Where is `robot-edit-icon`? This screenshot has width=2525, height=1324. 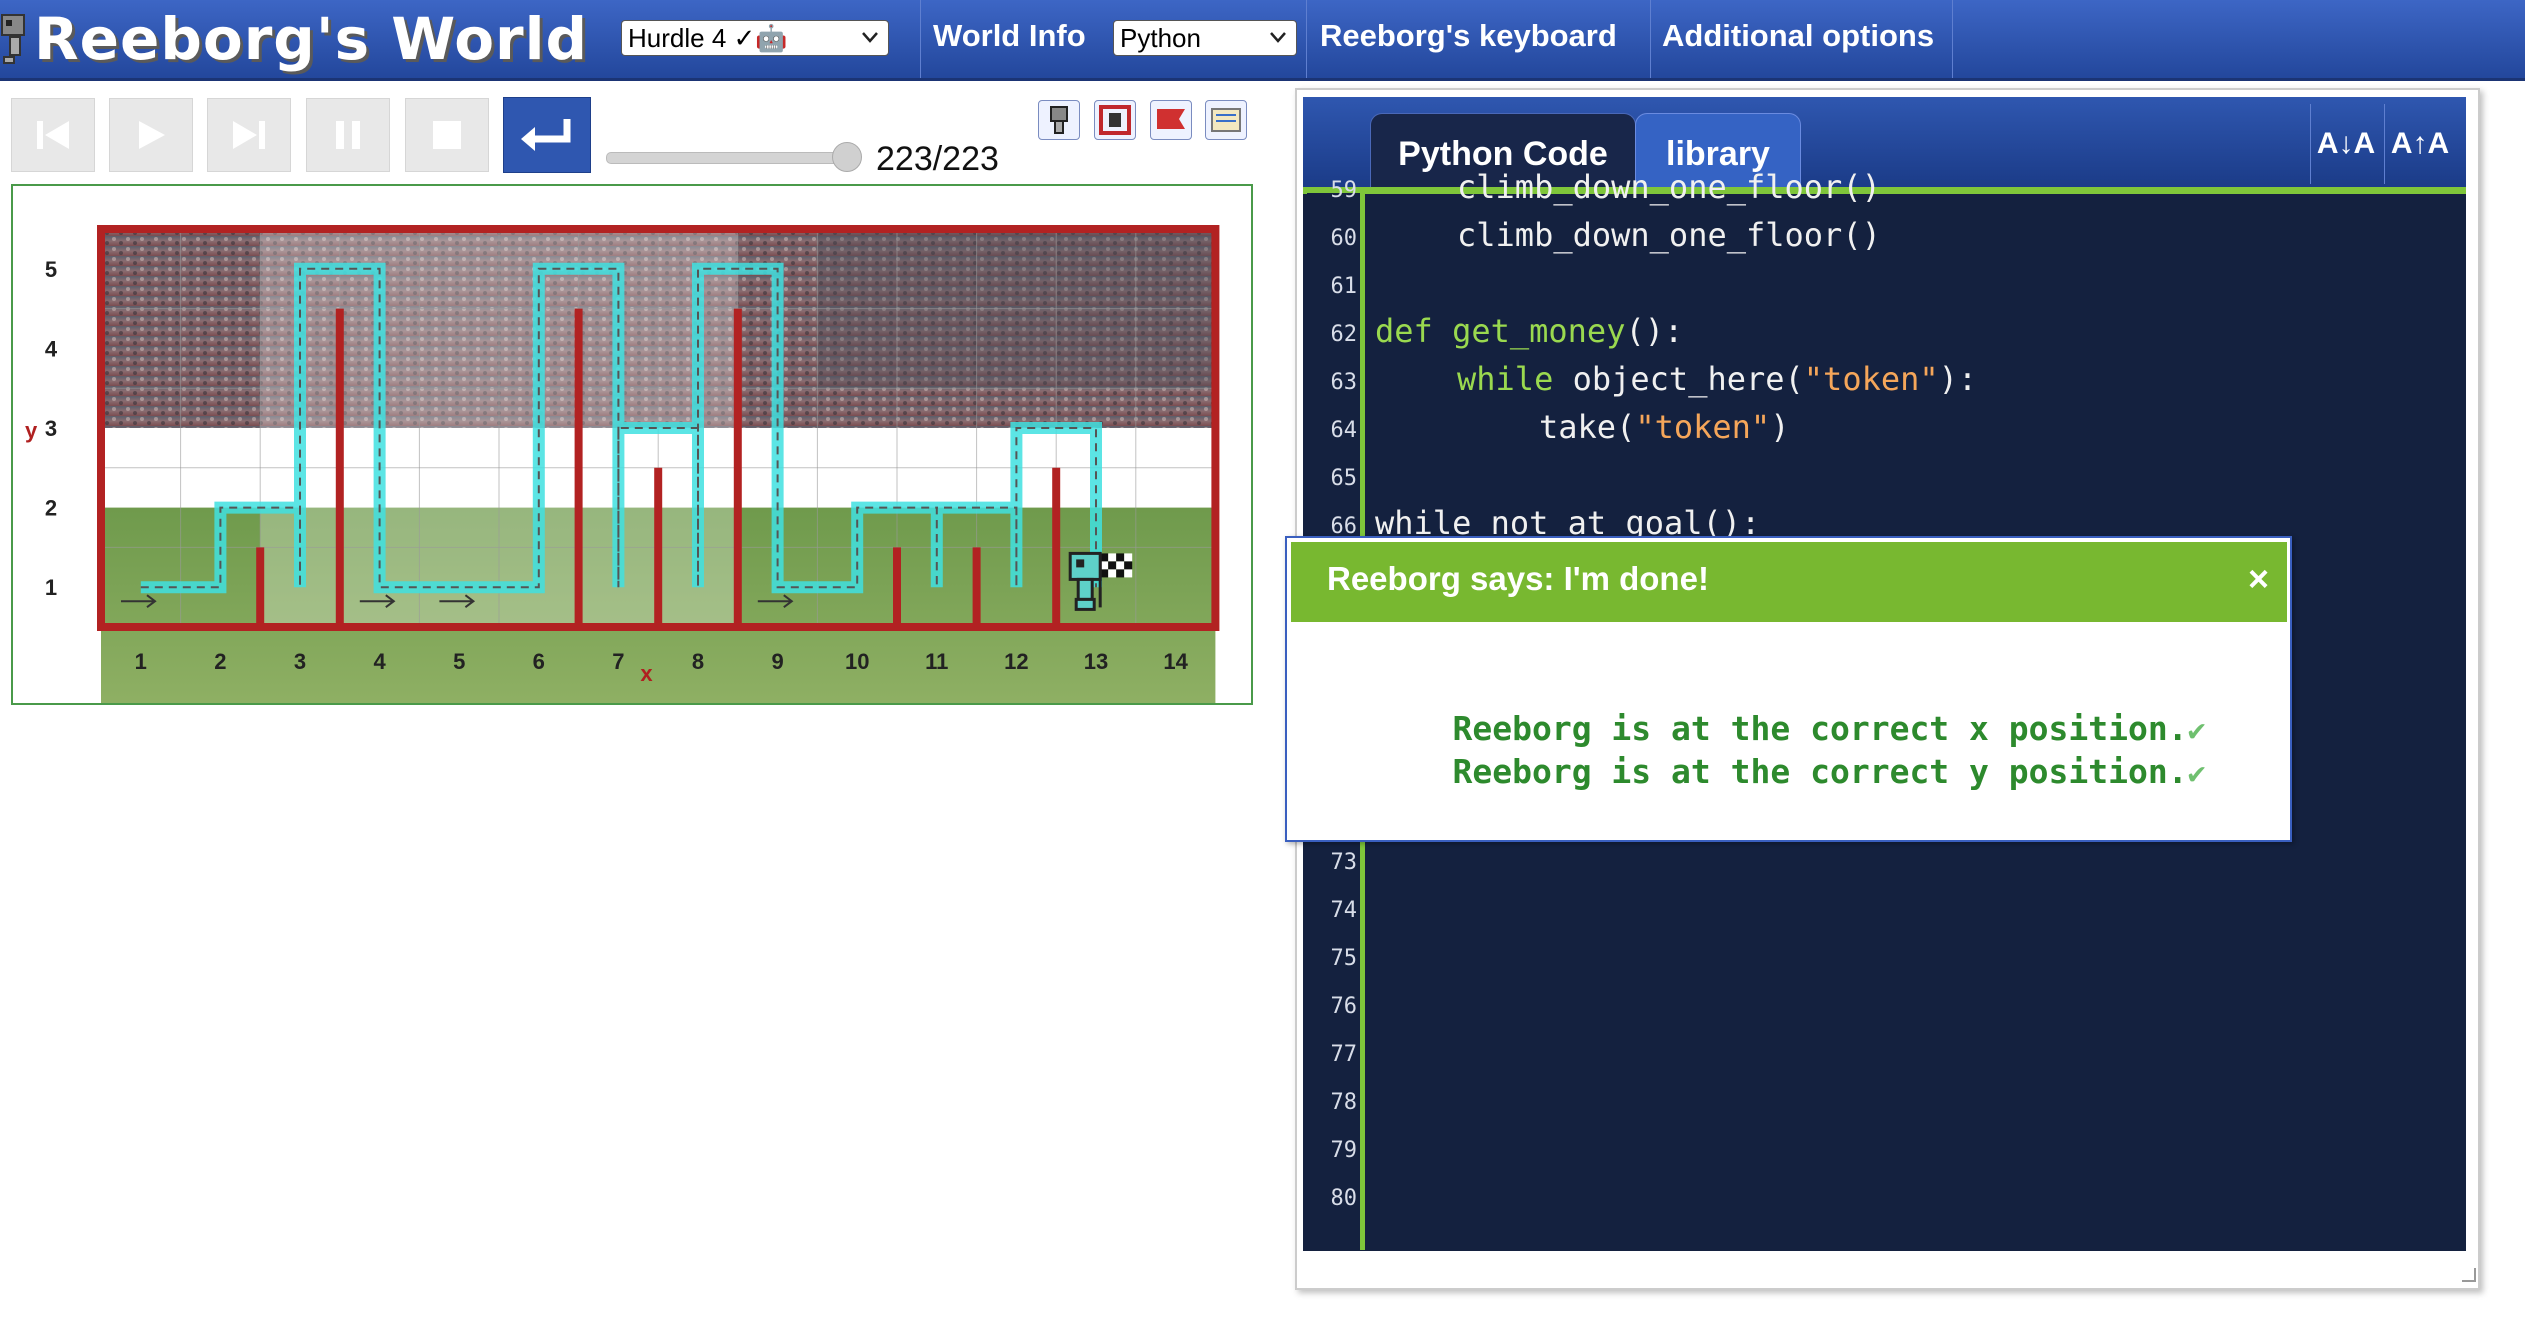 robot-edit-icon is located at coordinates (1059, 120).